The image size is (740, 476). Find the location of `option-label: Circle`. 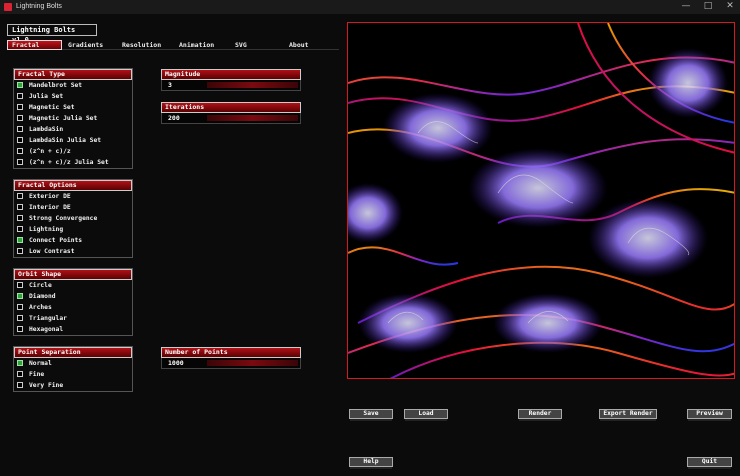

option-label: Circle is located at coordinates (40, 285).